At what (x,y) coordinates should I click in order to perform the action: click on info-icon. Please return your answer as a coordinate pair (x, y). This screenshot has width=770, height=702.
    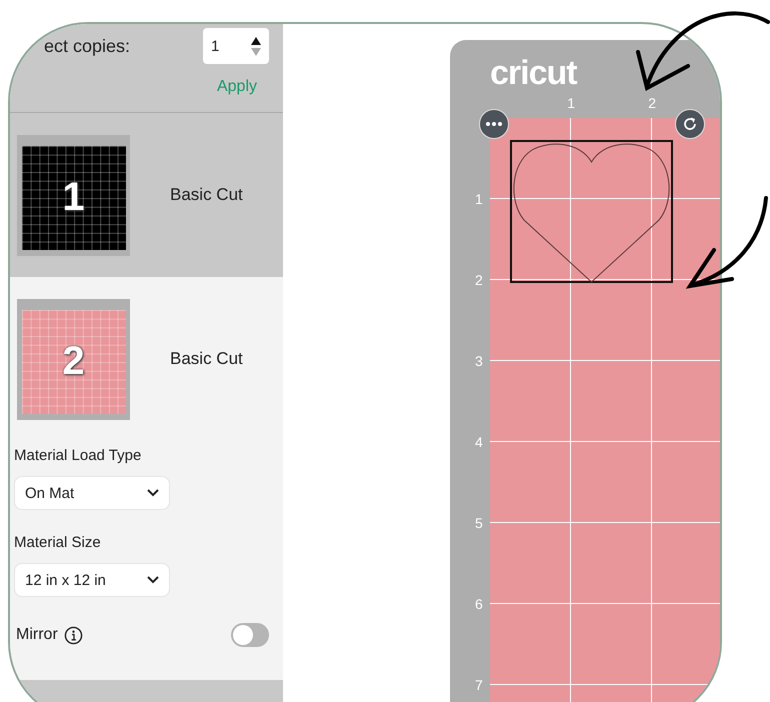
    Looking at the image, I should click on (73, 635).